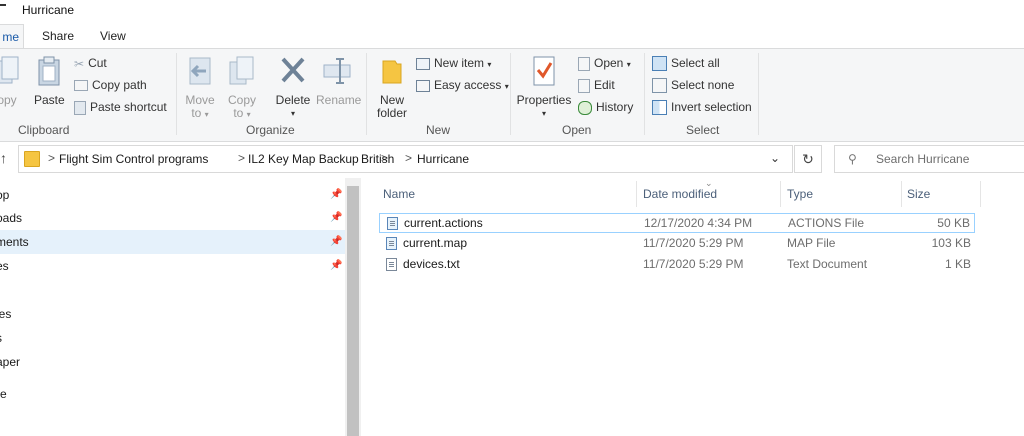 The image size is (1024, 436). What do you see at coordinates (172, 195) in the screenshot?
I see `nav-item: op 📌` at bounding box center [172, 195].